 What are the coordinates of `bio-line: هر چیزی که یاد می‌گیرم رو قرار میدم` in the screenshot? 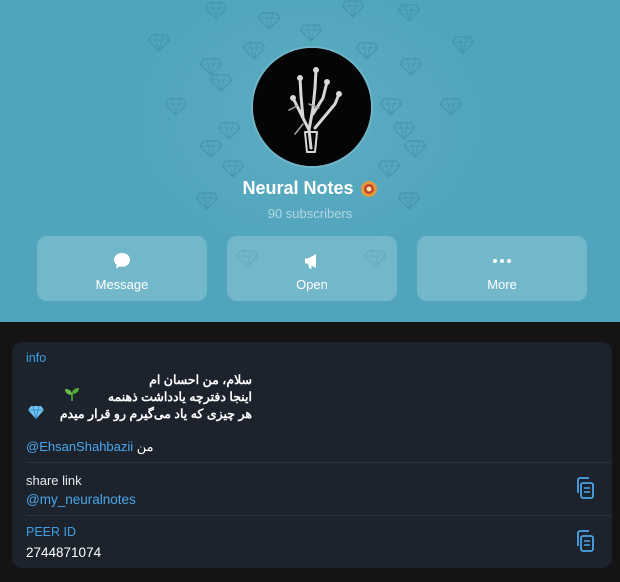 It's located at (155, 414).